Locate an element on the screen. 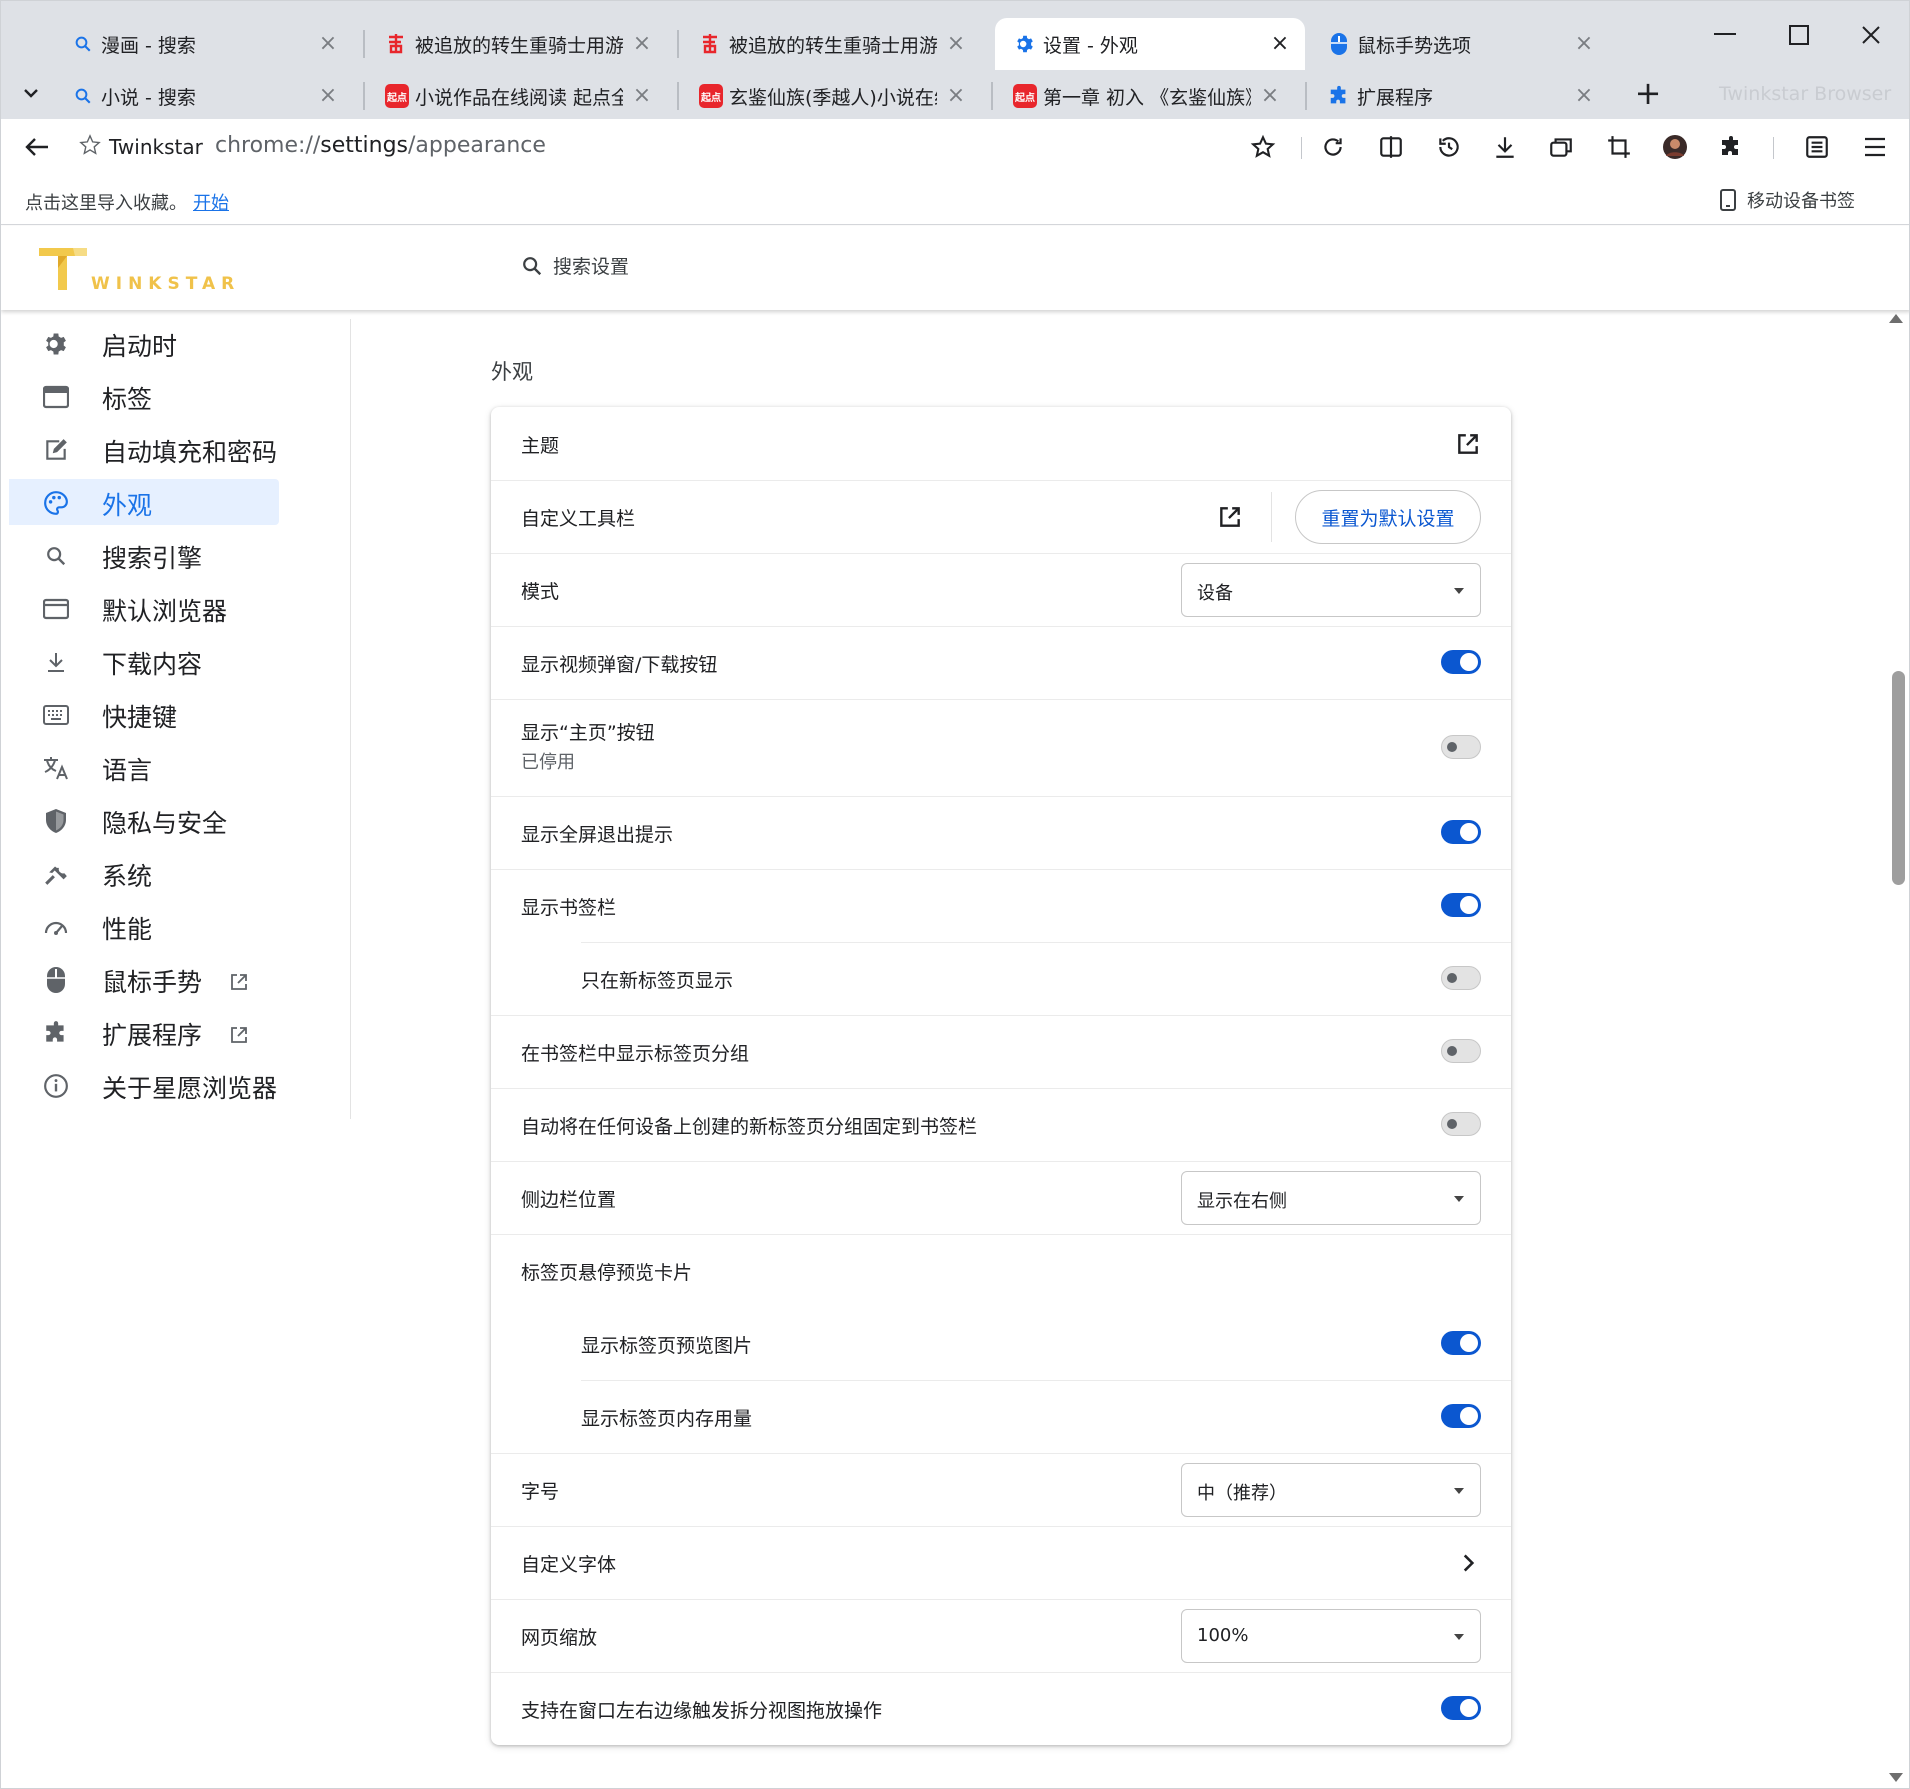  scroll-up-arrow-icon is located at coordinates (1896, 318).